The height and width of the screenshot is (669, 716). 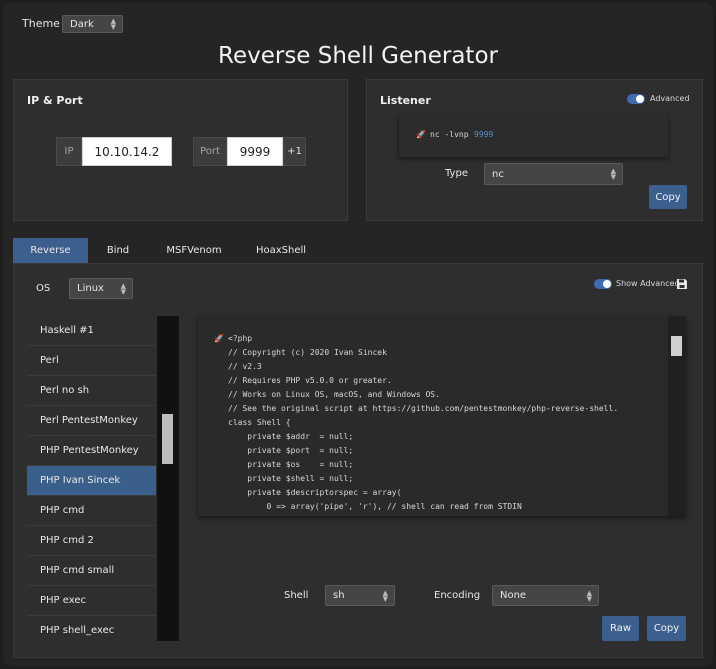 What do you see at coordinates (91, 421) in the screenshot?
I see `list-item: Perl PentestMonkey` at bounding box center [91, 421].